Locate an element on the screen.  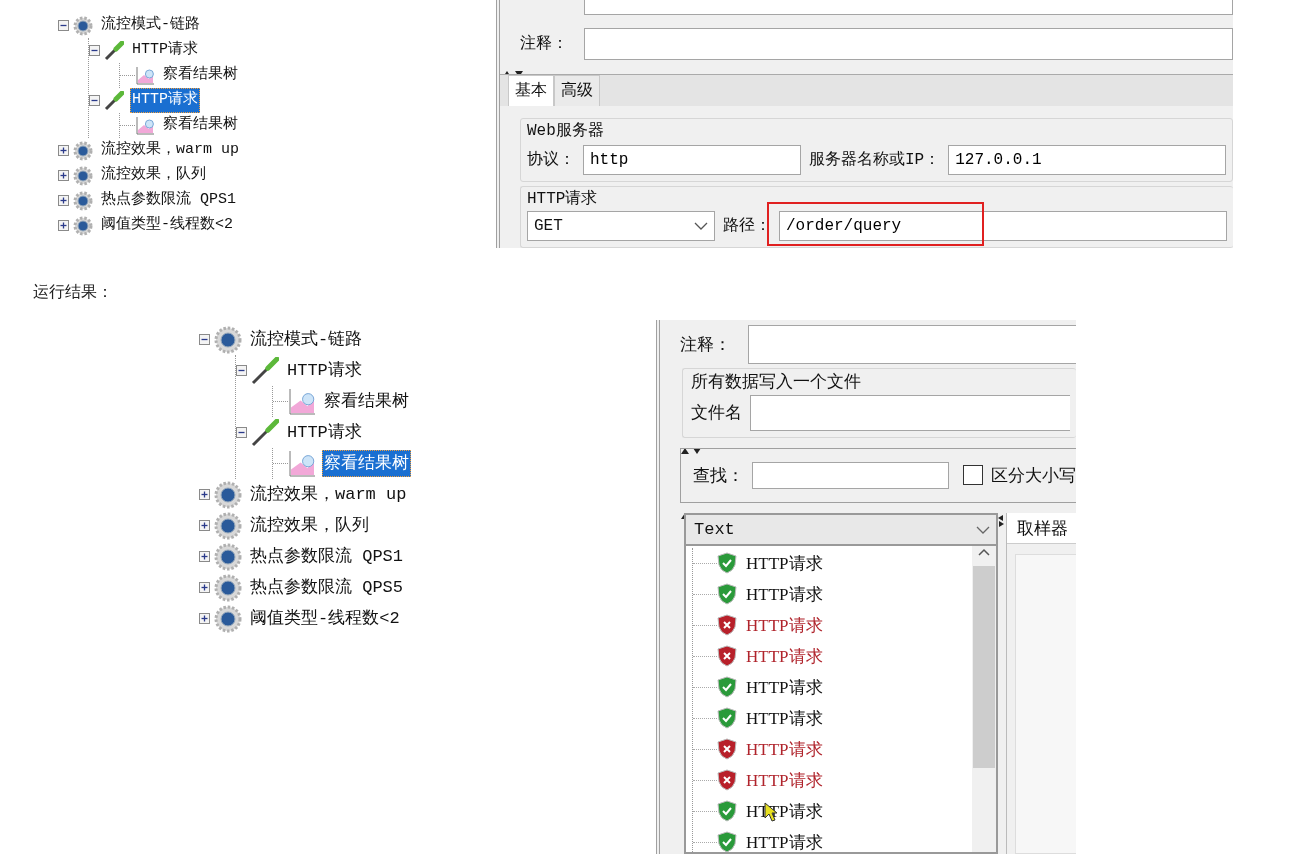
protocol-field: http is located at coordinates (692, 160).